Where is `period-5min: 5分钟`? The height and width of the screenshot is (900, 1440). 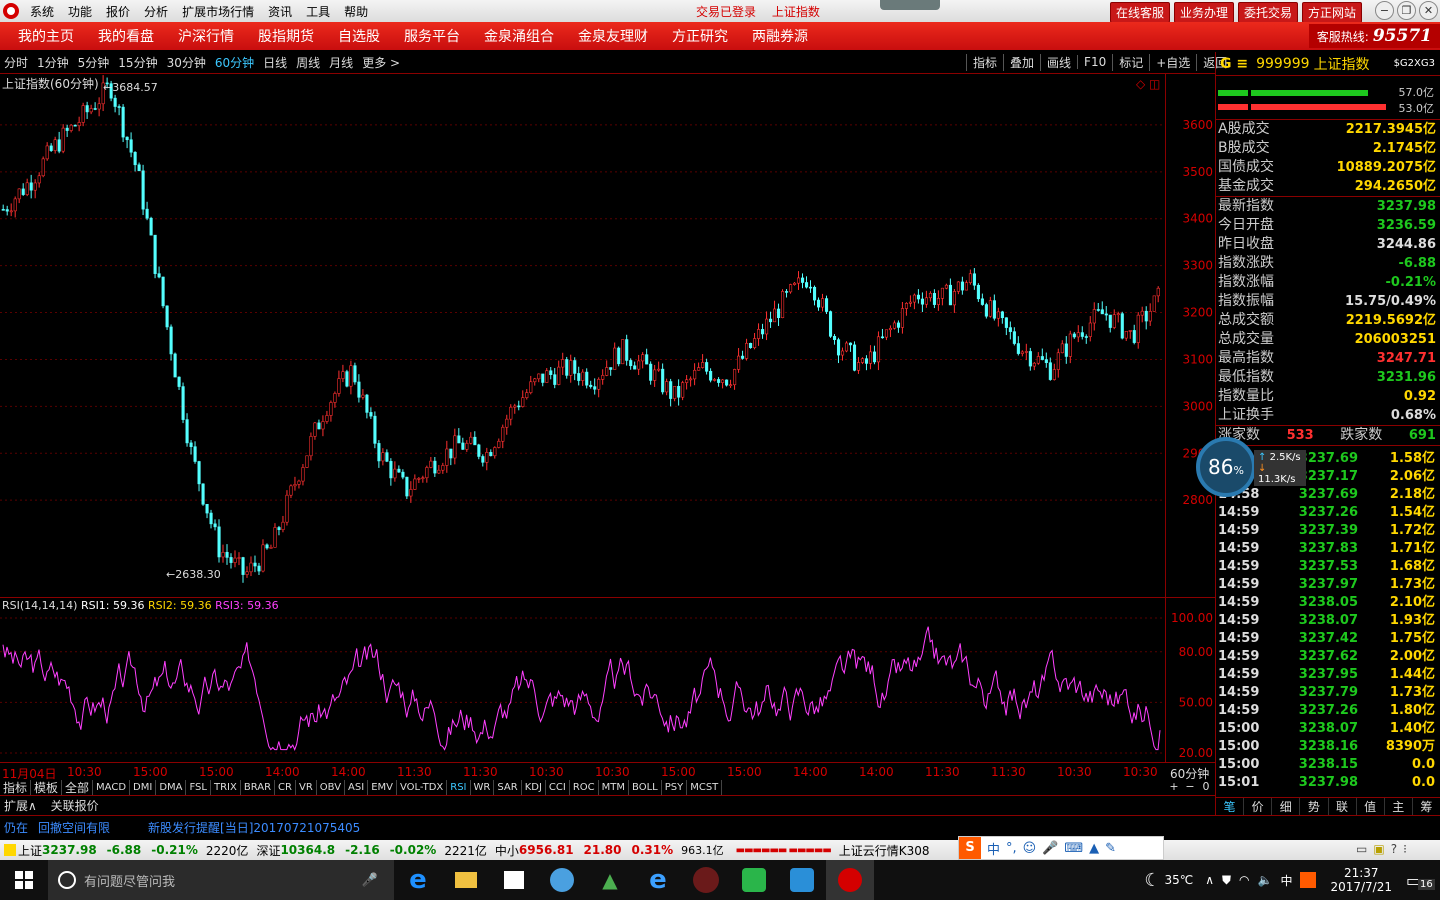
period-5min: 5分钟 is located at coordinates (94, 62).